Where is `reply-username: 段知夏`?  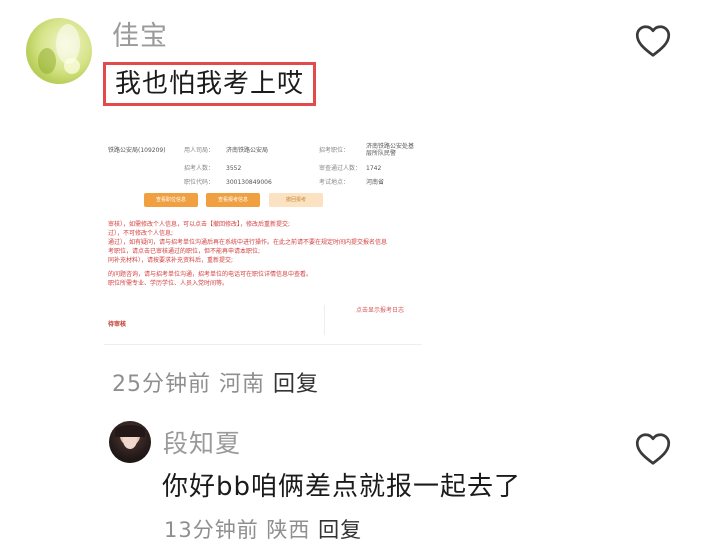 reply-username: 段知夏 is located at coordinates (202, 442).